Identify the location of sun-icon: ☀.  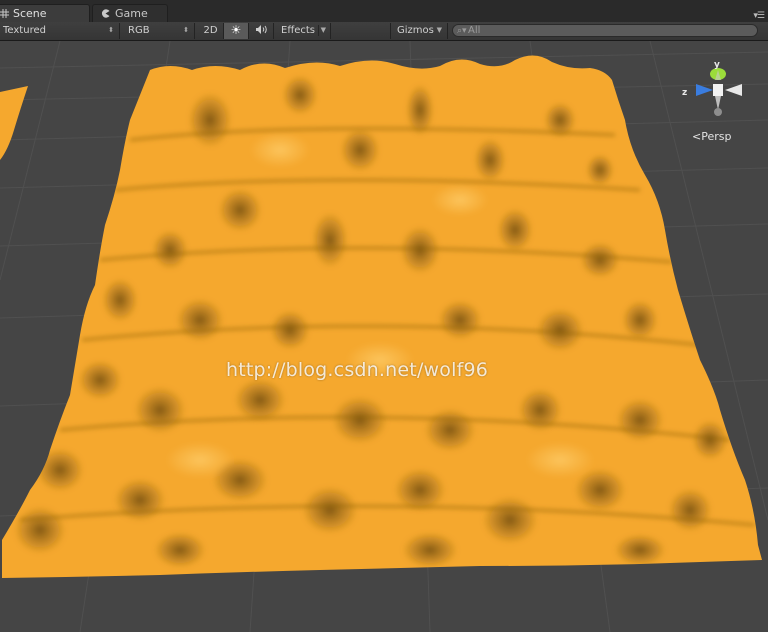
(236, 30).